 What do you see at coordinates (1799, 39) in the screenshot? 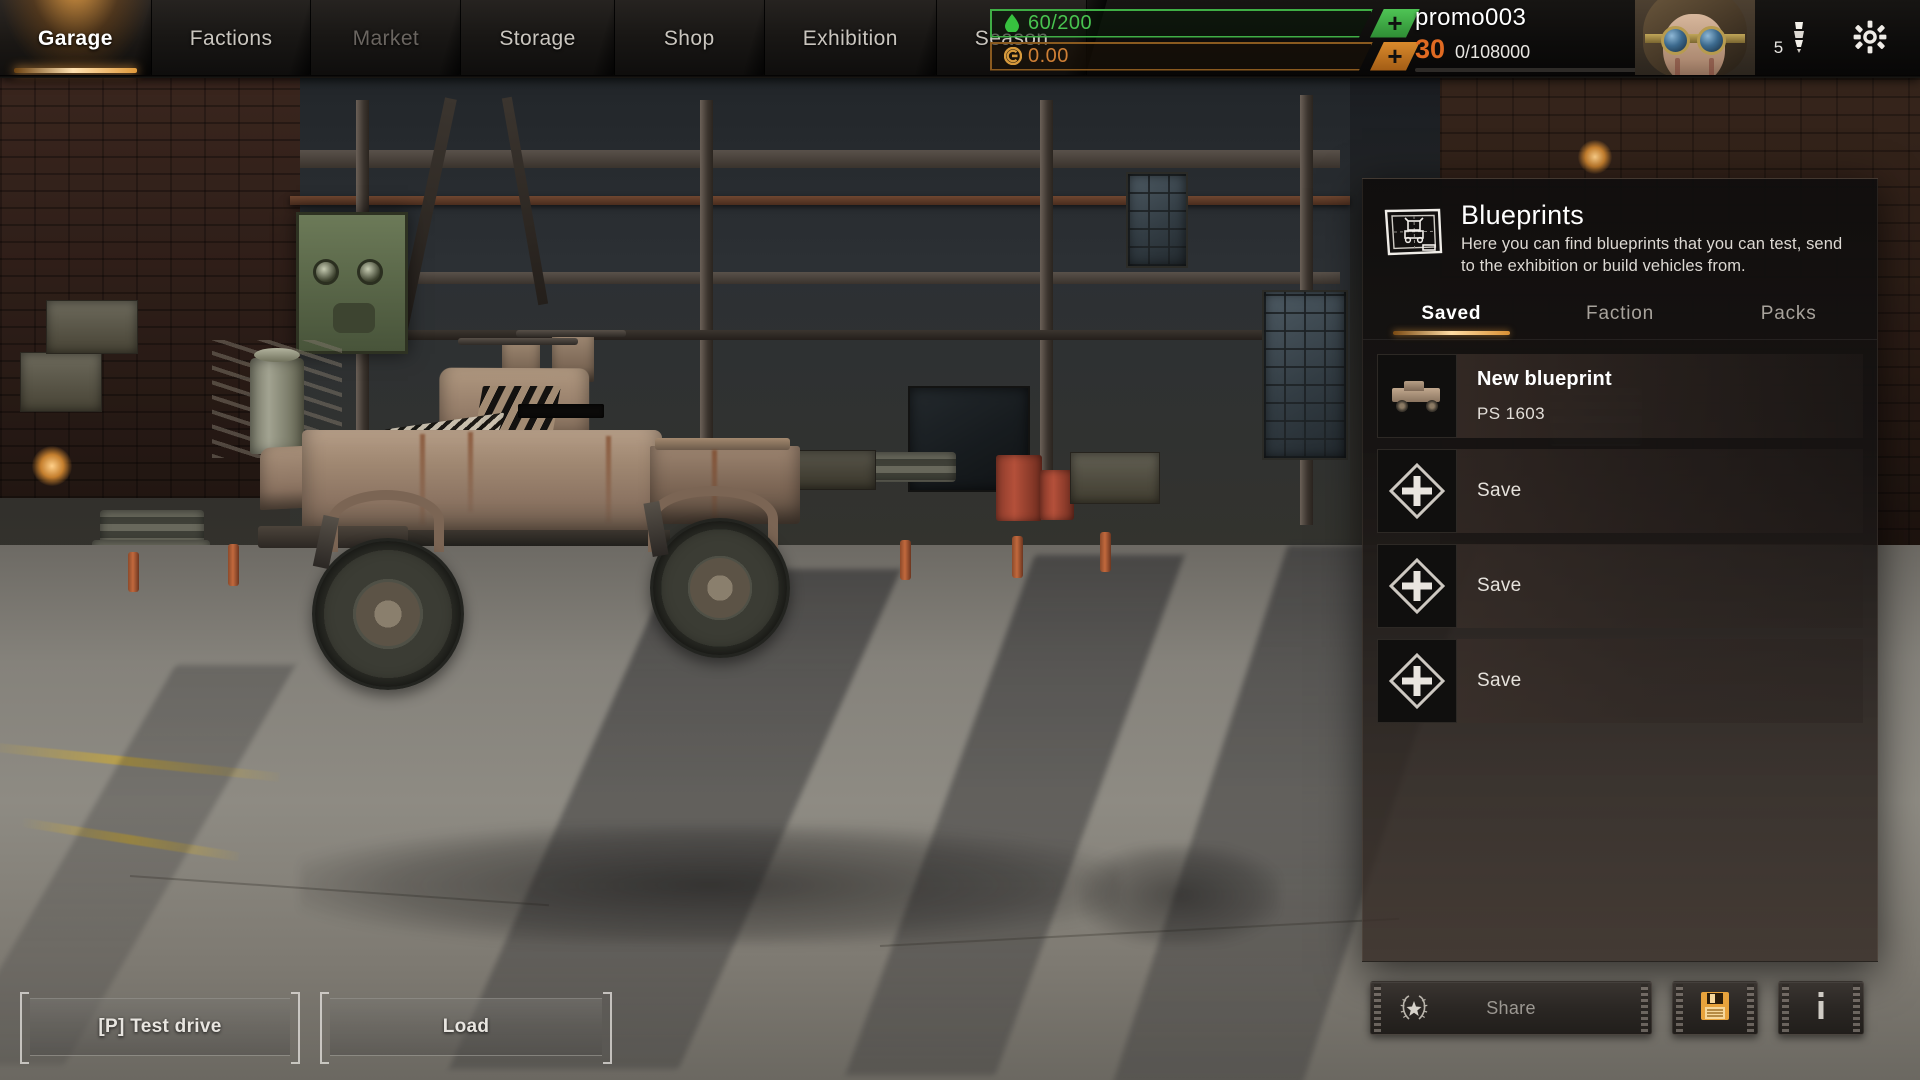
I see `bomb-icon` at bounding box center [1799, 39].